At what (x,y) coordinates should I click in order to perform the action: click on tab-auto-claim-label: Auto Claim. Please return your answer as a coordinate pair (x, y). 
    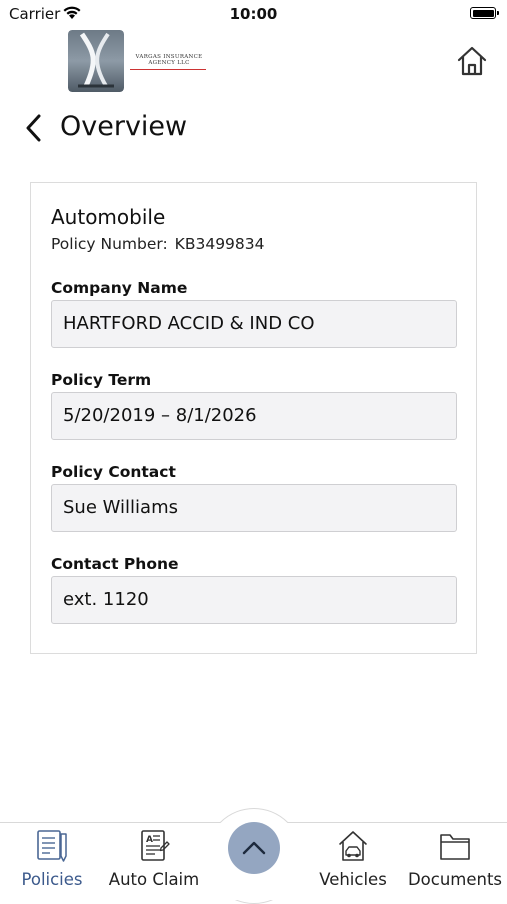
    Looking at the image, I should click on (154, 879).